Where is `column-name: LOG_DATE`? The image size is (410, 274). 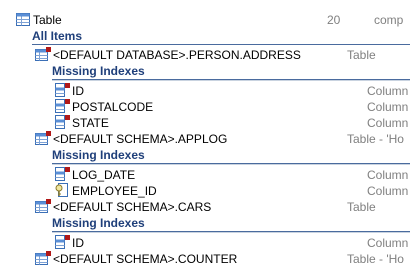 column-name: LOG_DATE is located at coordinates (104, 175).